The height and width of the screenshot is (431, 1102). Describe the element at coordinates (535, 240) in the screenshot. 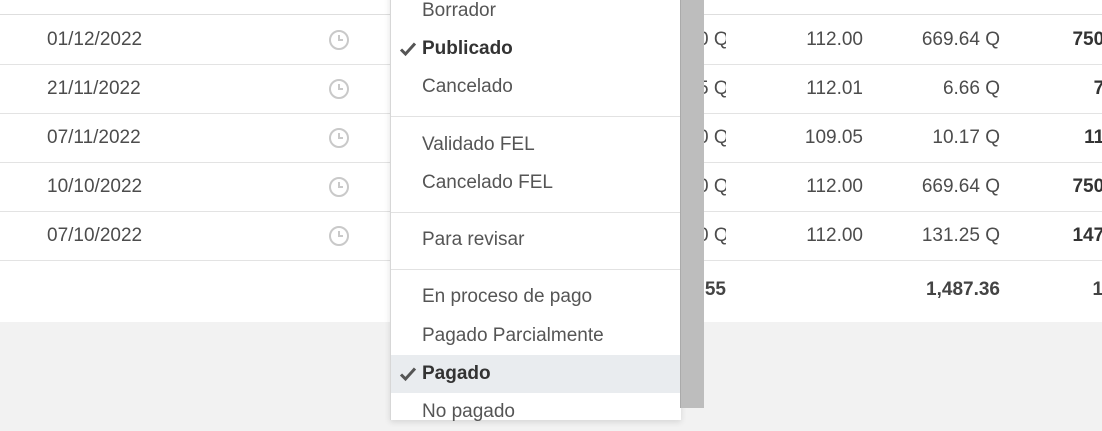

I see `filter-option-para-revisar: Para revisar` at that location.